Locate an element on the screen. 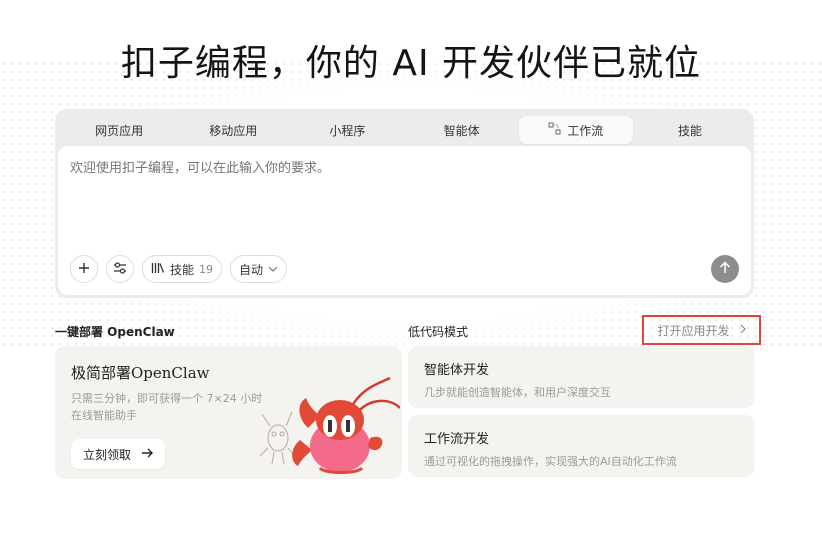  tab-web-app: 网页应用 is located at coordinates (119, 130).